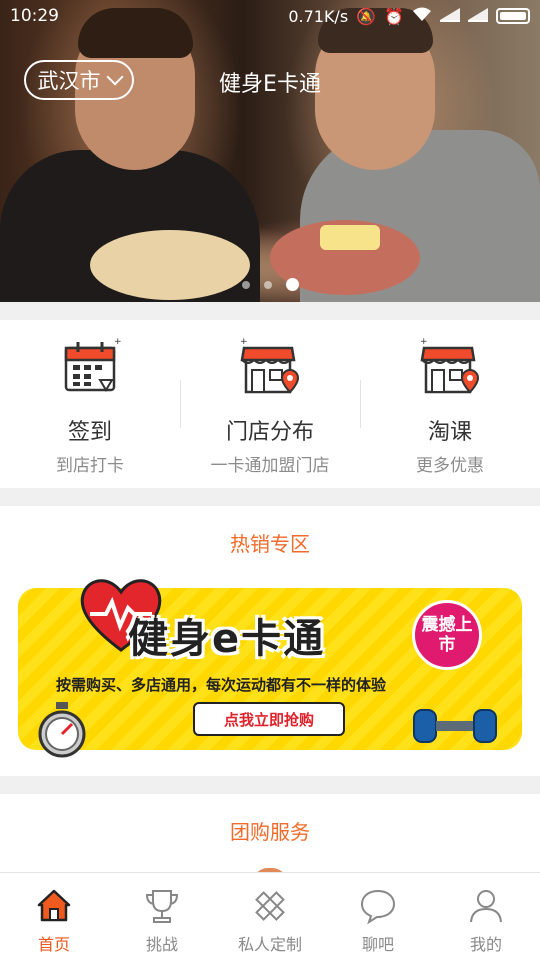  What do you see at coordinates (34, 16) in the screenshot?
I see `status-time: 10:29` at bounding box center [34, 16].